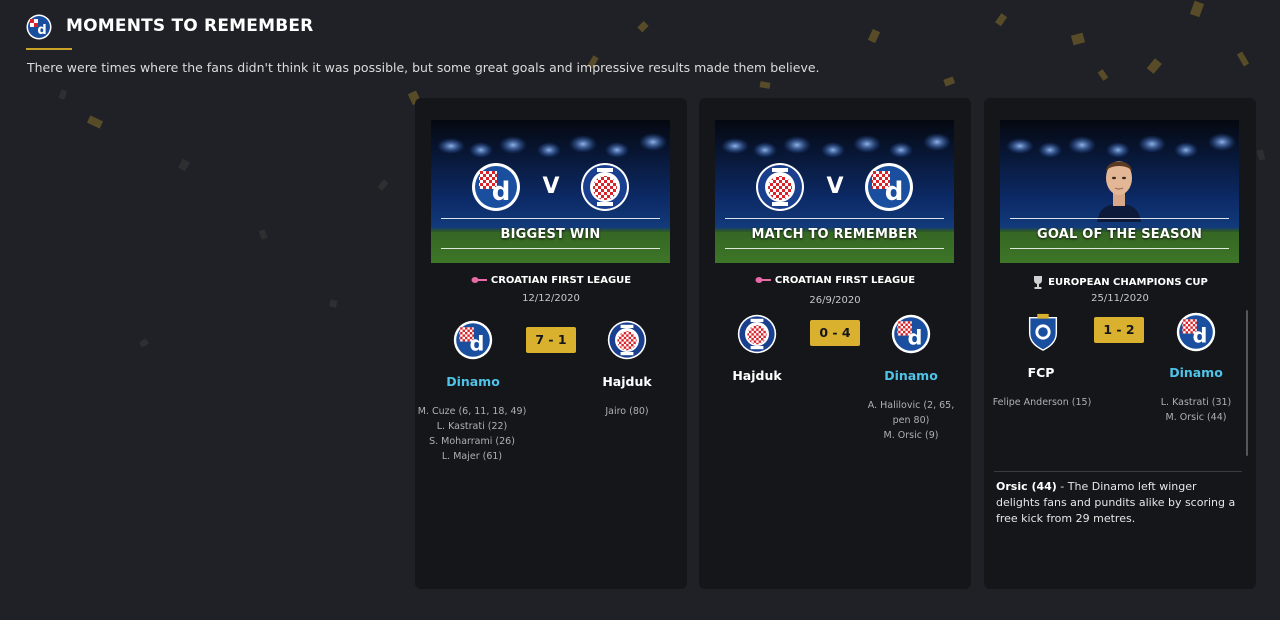  I want to click on player-portrait, so click(1119, 191).